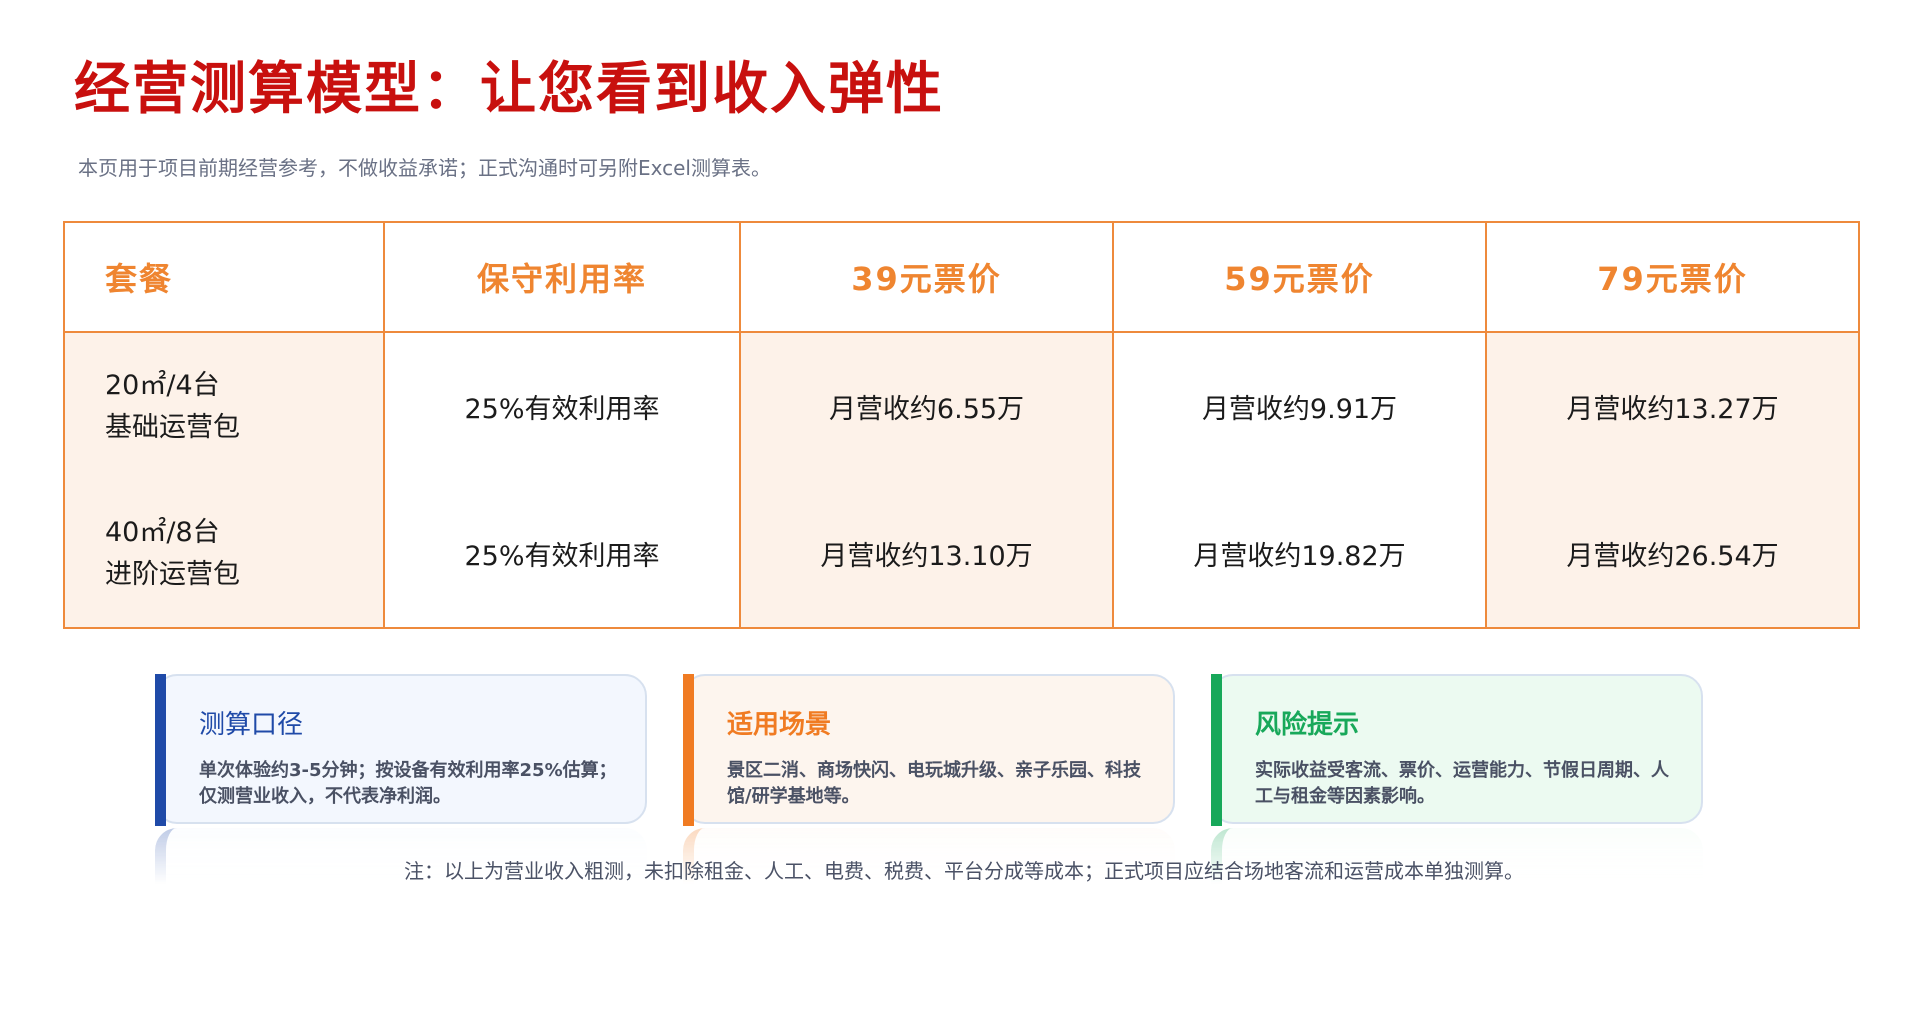  What do you see at coordinates (1673, 554) in the screenshot?
I see `revenue-79-cell: 月营收约26.54万` at bounding box center [1673, 554].